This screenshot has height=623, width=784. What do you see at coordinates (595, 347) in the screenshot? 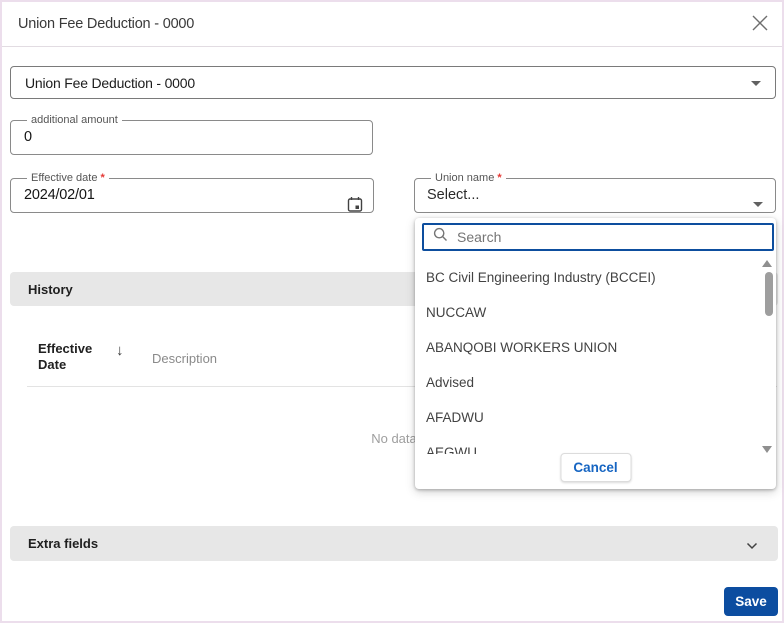
I see `union-option: ABANQOBI WORKERS UNION` at bounding box center [595, 347].